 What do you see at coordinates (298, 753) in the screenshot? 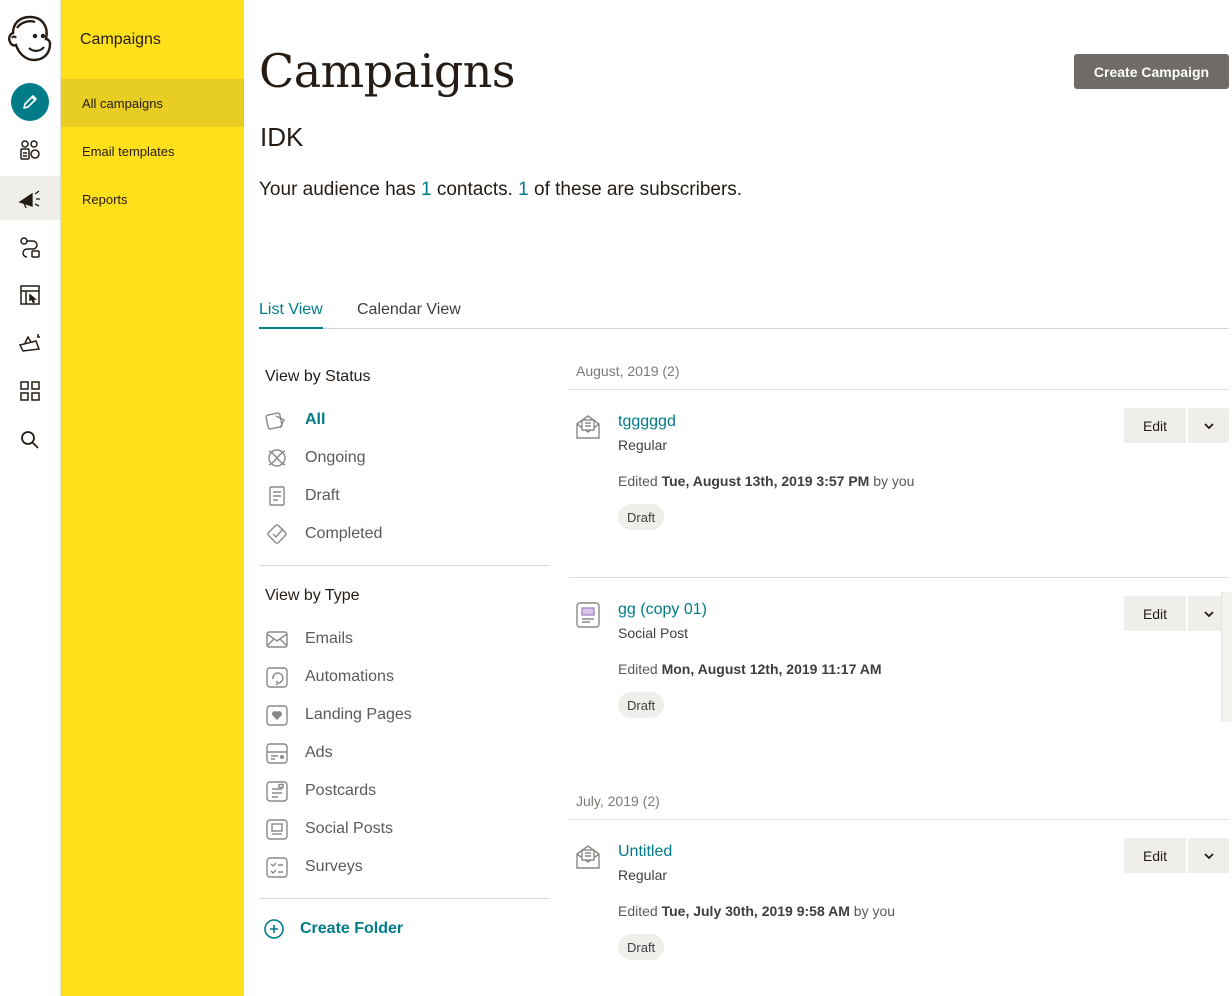
I see `filter-ads: Ads` at bounding box center [298, 753].